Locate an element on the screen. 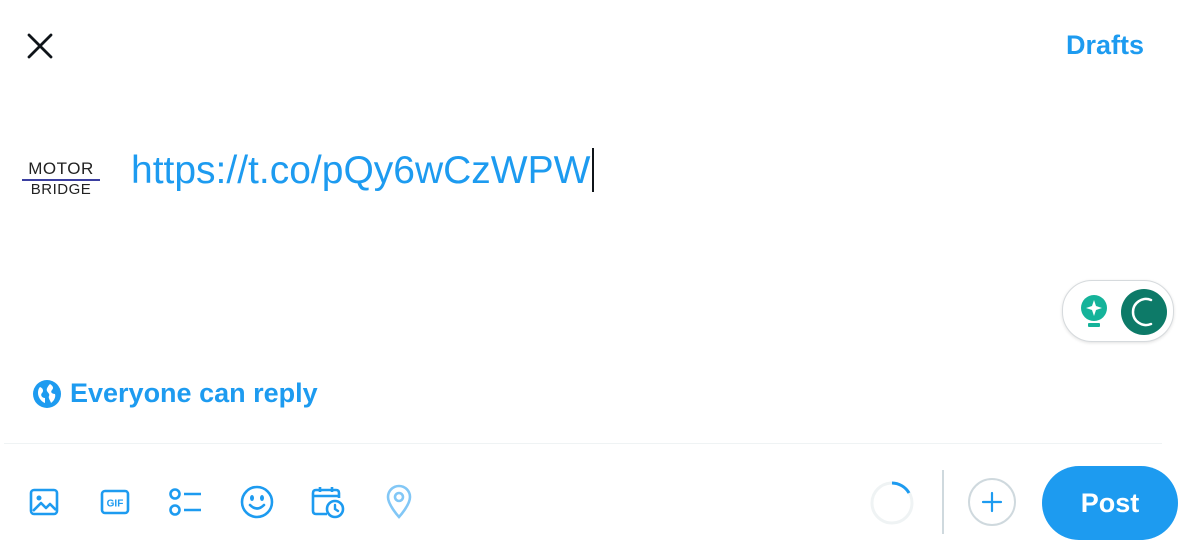 The width and height of the screenshot is (1200, 557). add-post-button is located at coordinates (992, 502).